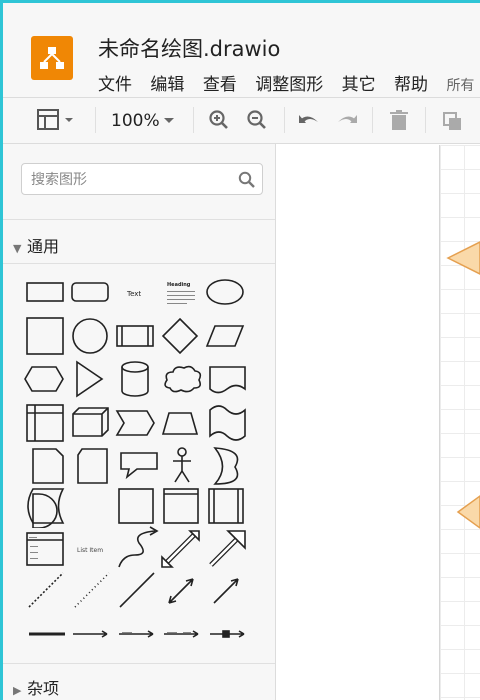  What do you see at coordinates (227, 423) in the screenshot?
I see `tape-shape` at bounding box center [227, 423].